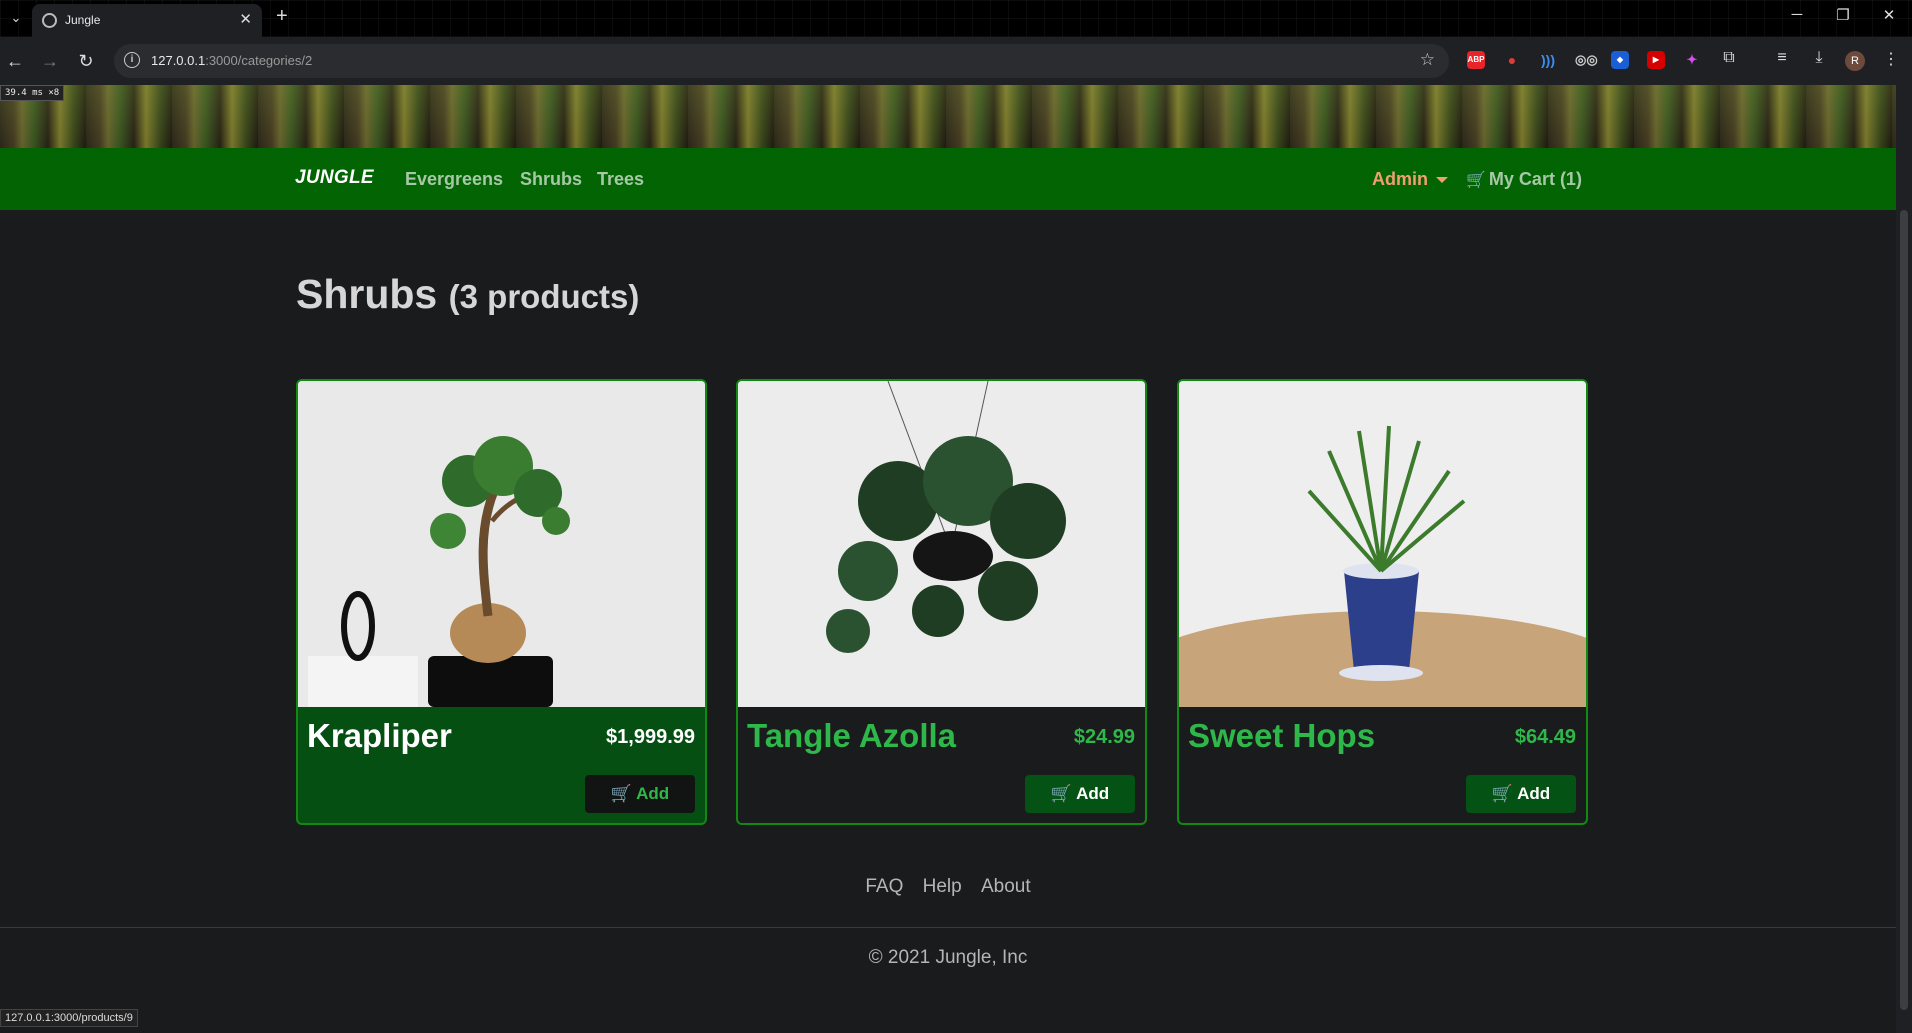 The height and width of the screenshot is (1033, 1912). What do you see at coordinates (367, 294) in the screenshot?
I see `category-name: Shrubs` at bounding box center [367, 294].